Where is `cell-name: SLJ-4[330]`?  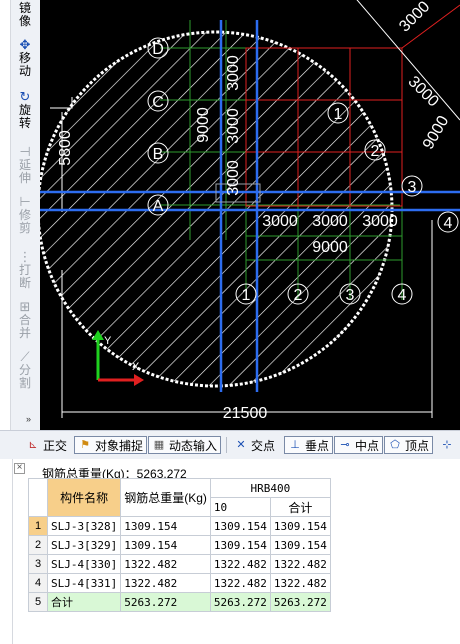
cell-name: SLJ-4[330] is located at coordinates (84, 564).